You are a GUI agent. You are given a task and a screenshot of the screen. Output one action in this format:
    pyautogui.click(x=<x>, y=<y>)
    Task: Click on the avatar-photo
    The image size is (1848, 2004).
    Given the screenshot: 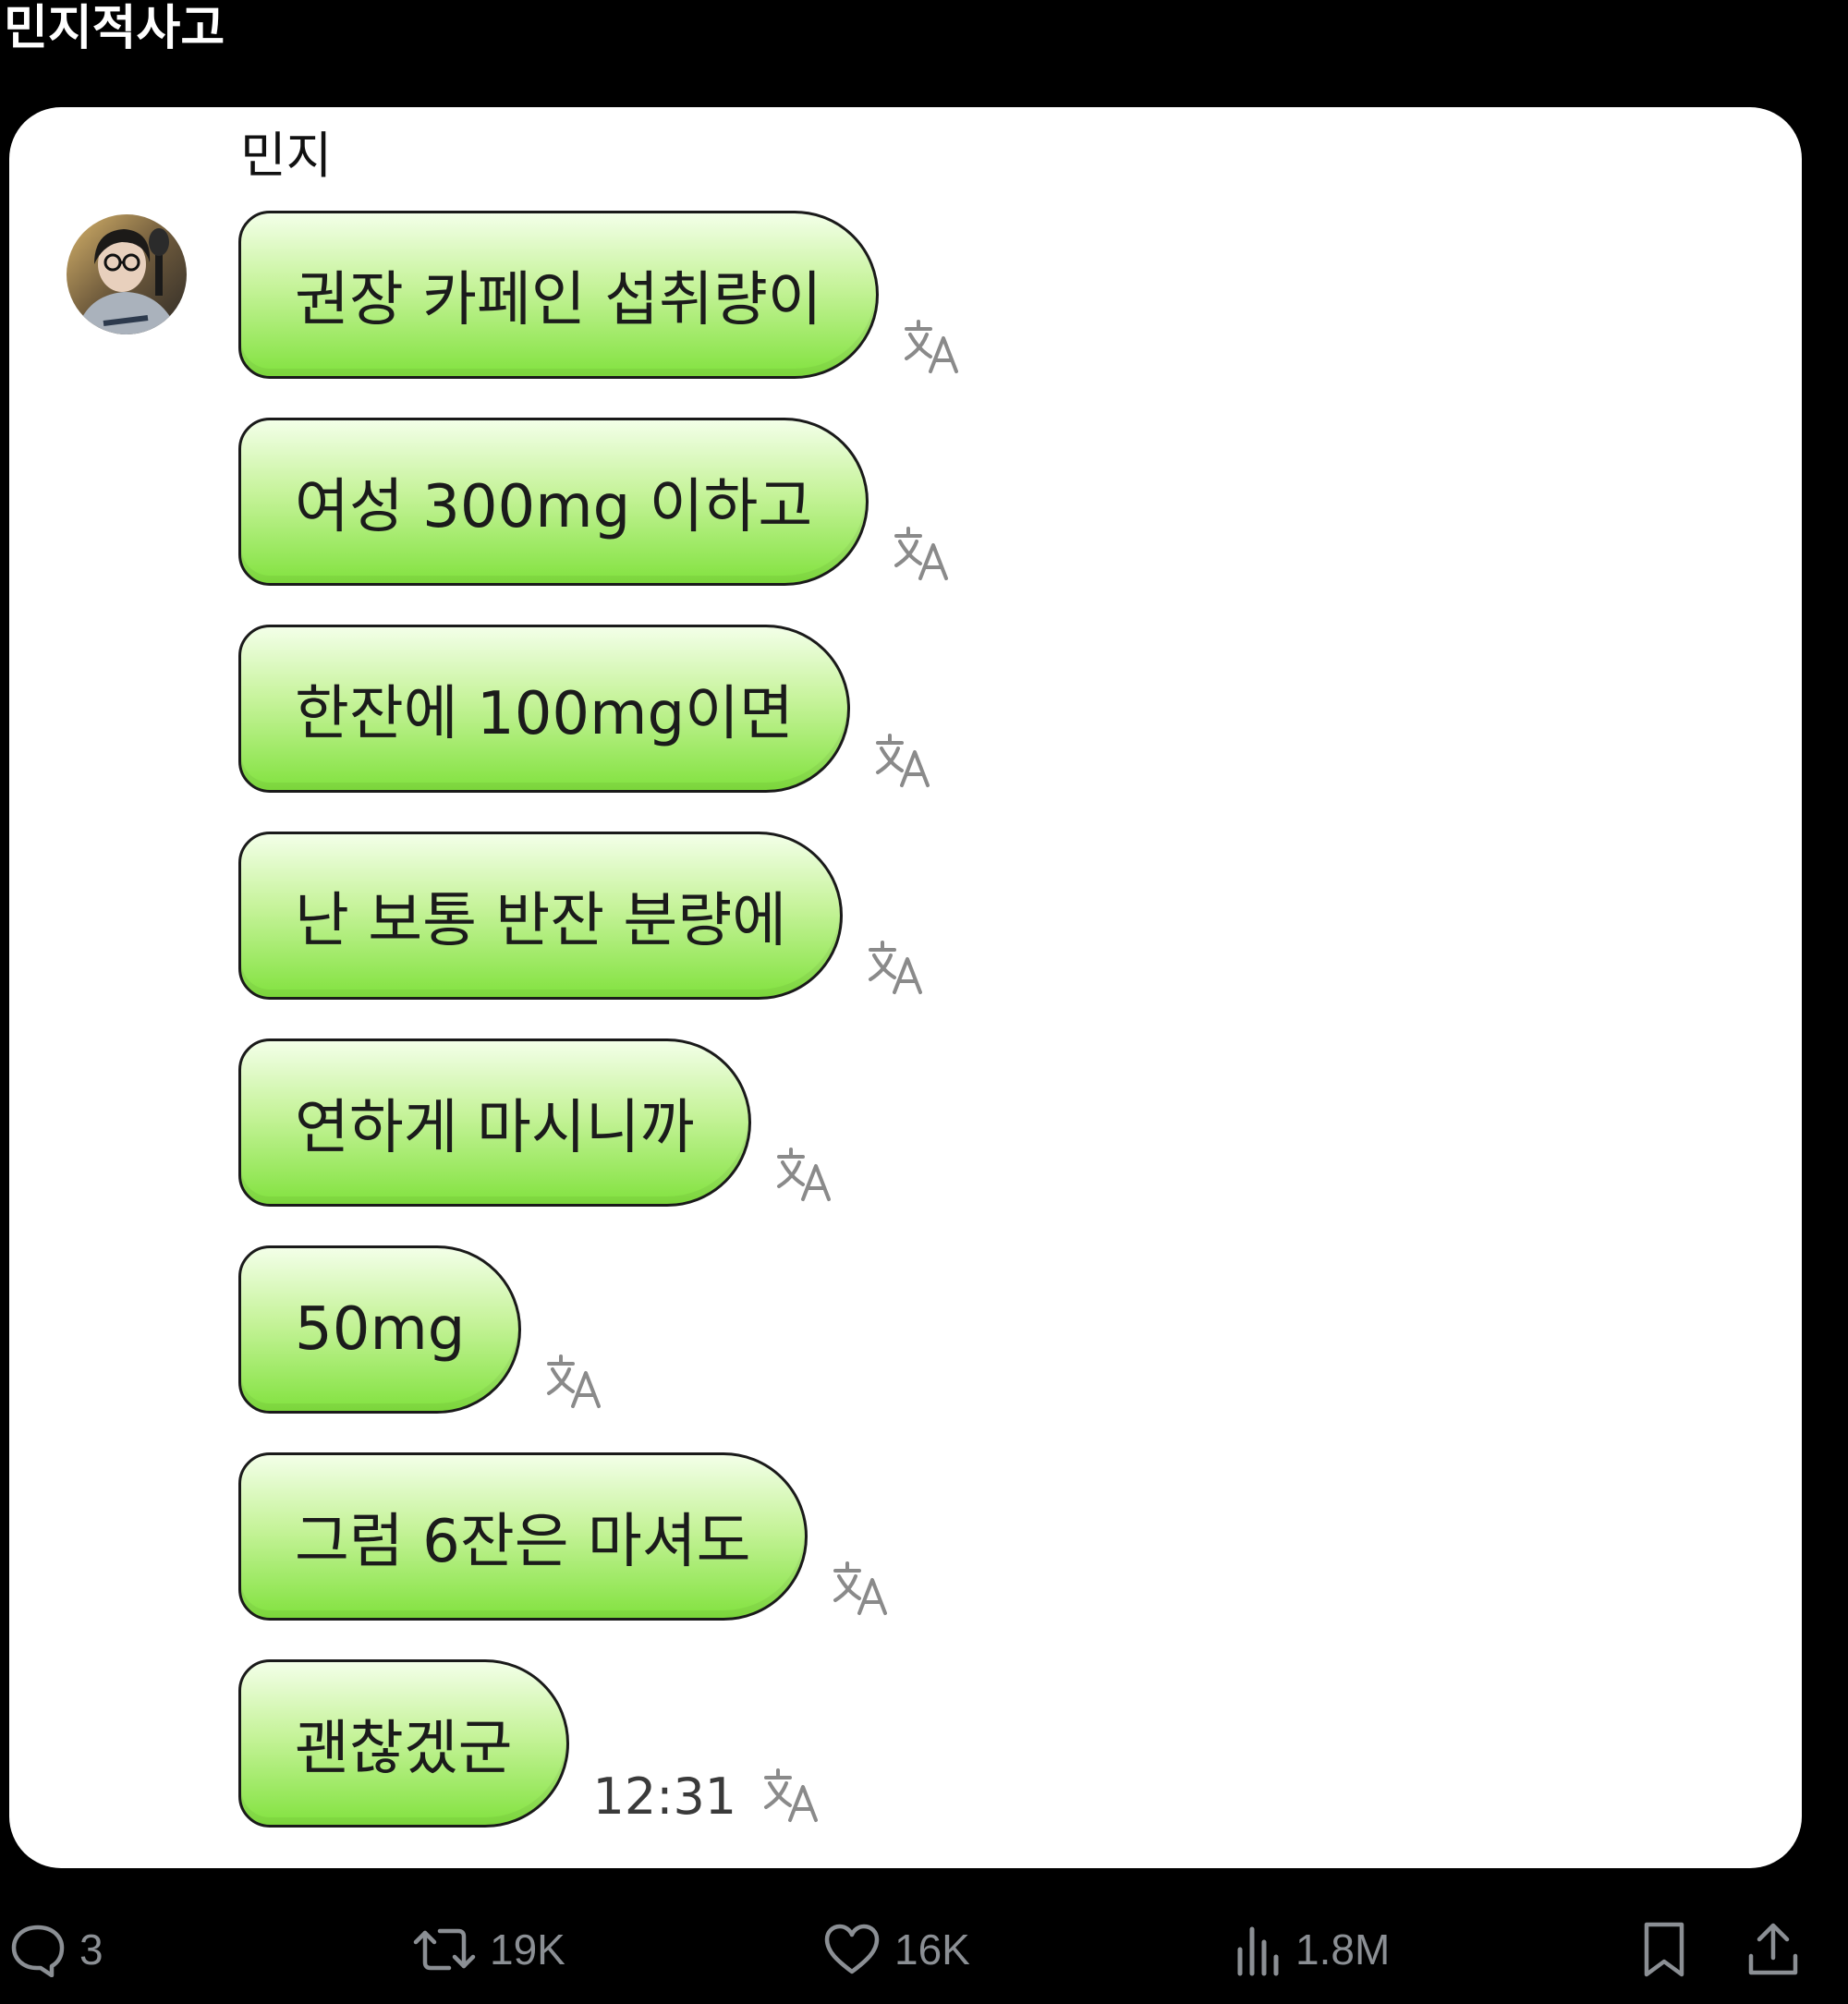 What is the action you would take?
    pyautogui.click(x=127, y=274)
    